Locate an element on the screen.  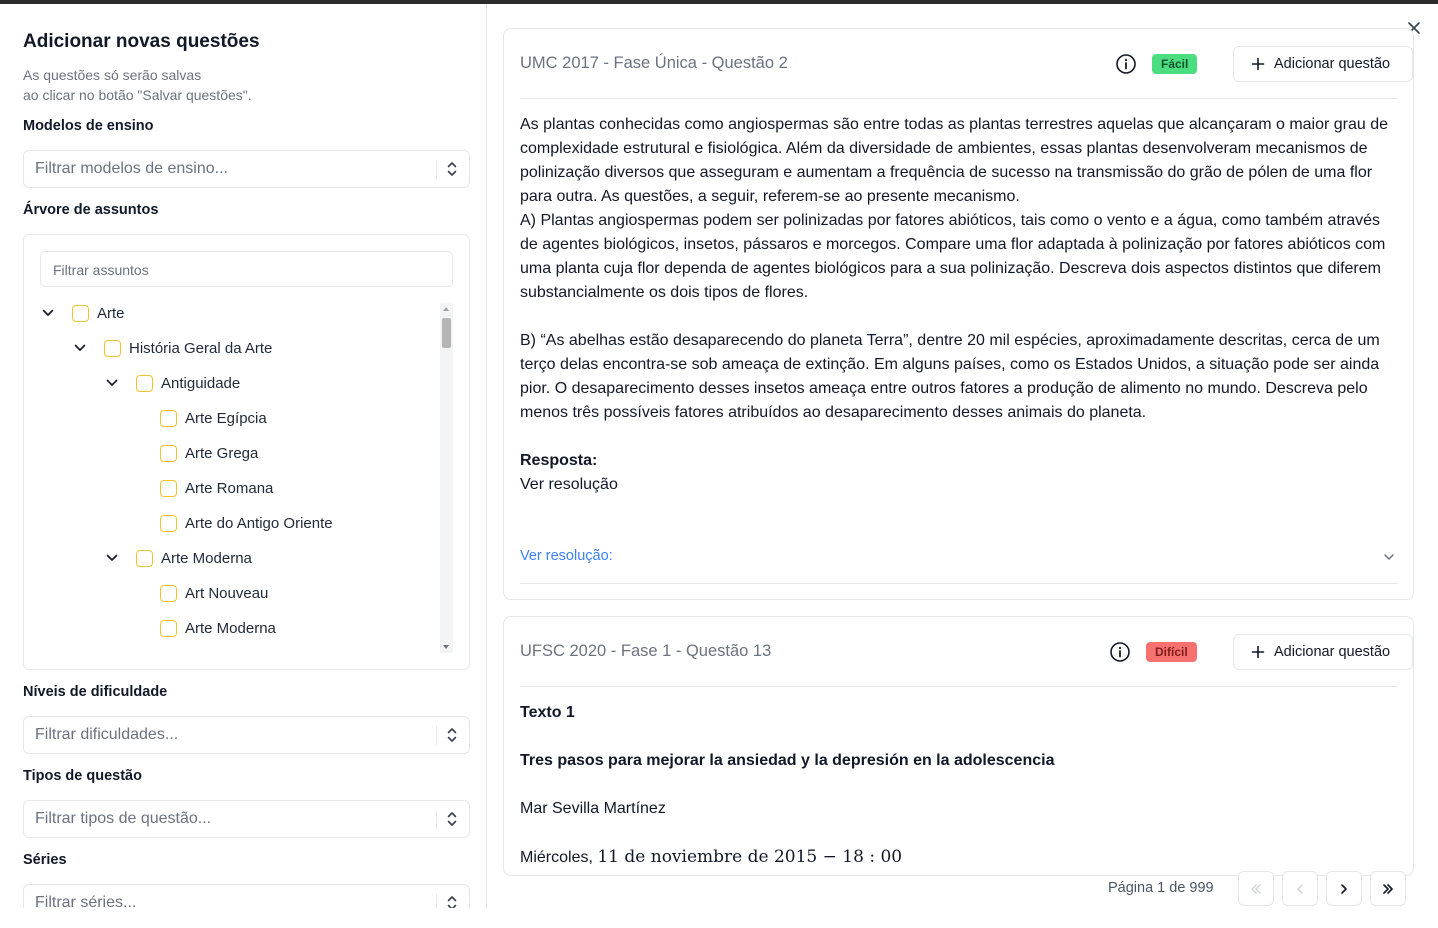
difficulty-badge: Difícil is located at coordinates (1171, 652).